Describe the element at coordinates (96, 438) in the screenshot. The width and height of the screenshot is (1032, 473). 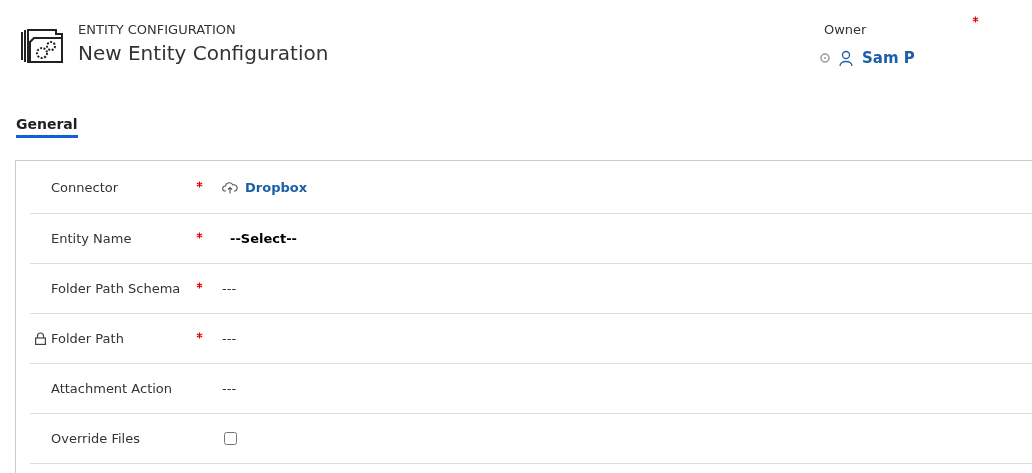
I see `field-label: Override Files` at that location.